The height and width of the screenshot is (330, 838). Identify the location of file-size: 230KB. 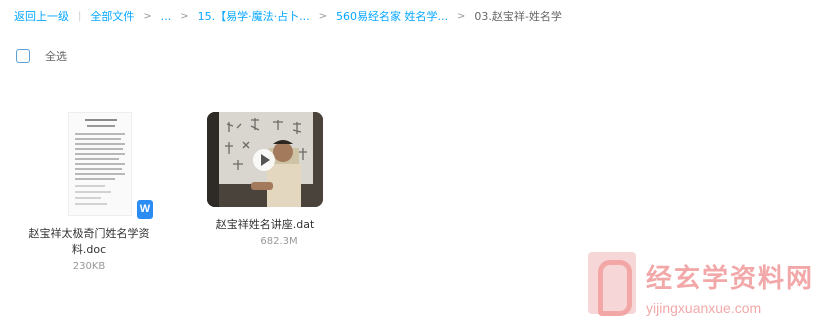
(89, 266).